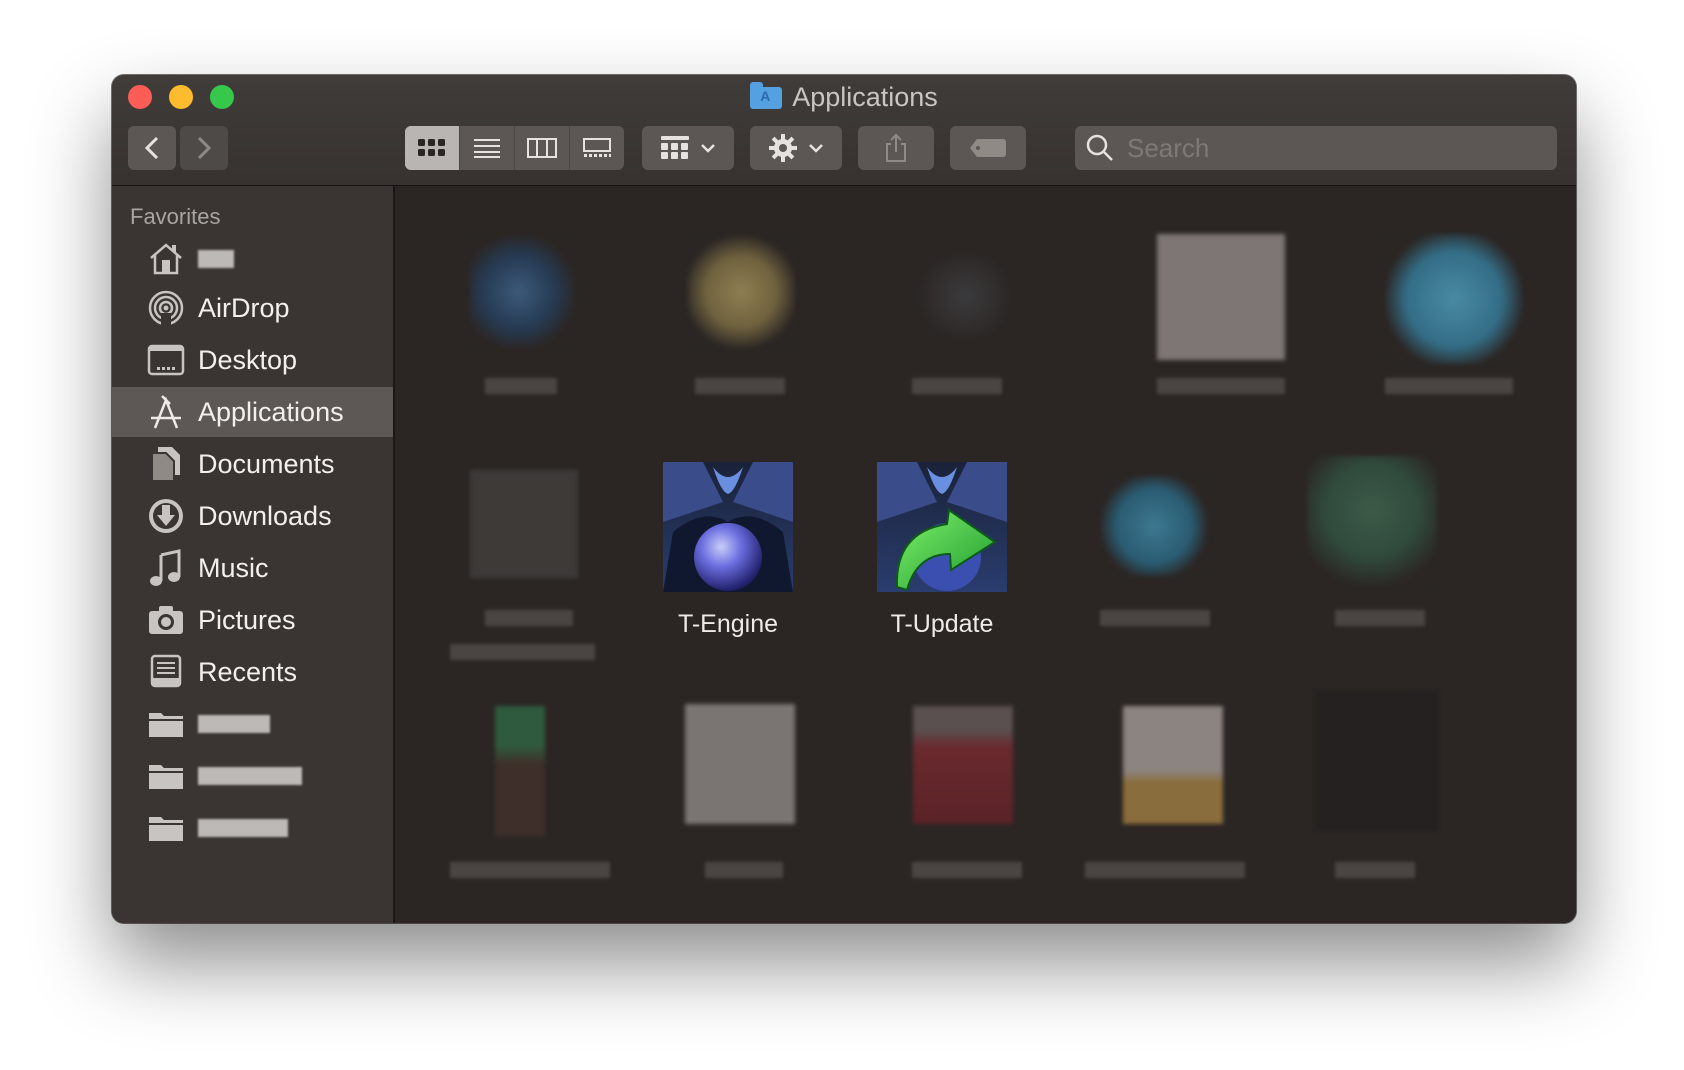  I want to click on icon-view-icon, so click(431, 147).